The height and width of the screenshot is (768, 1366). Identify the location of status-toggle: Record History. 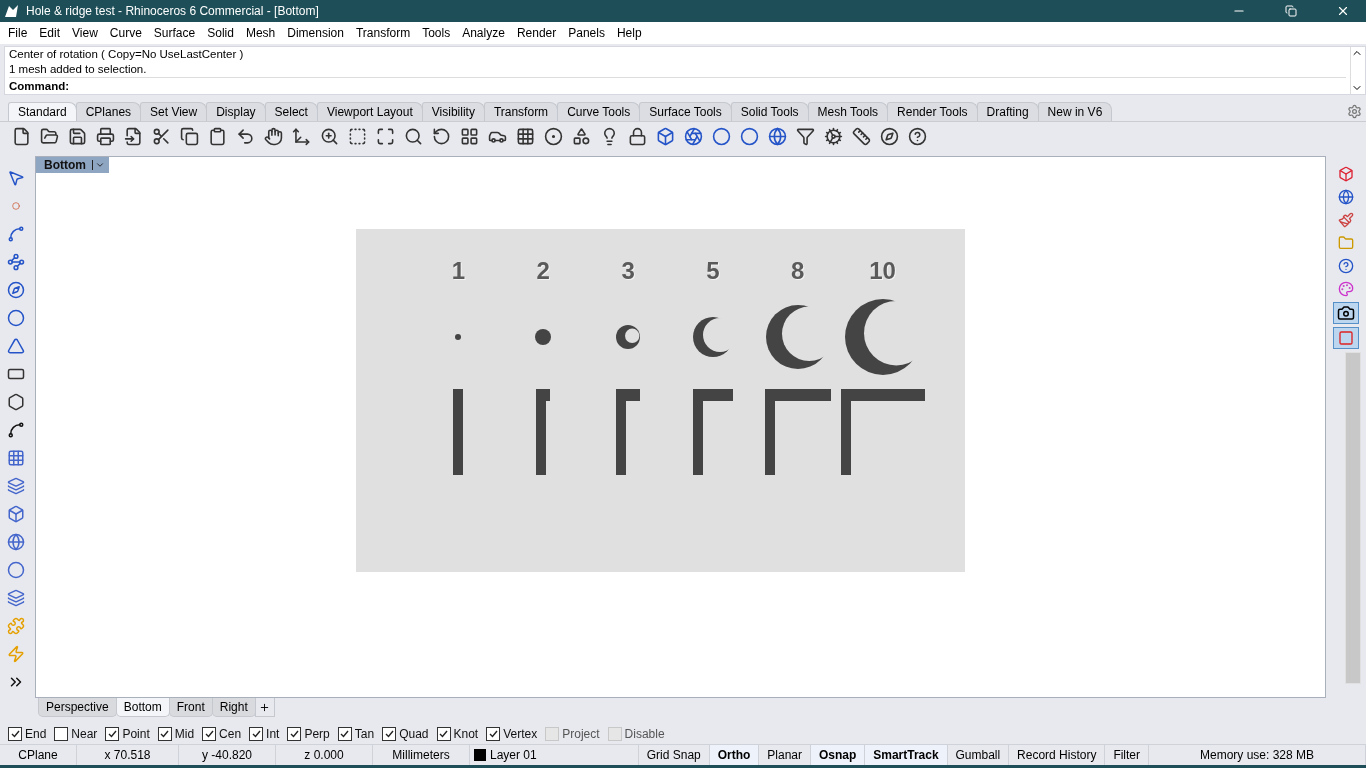
(1057, 755).